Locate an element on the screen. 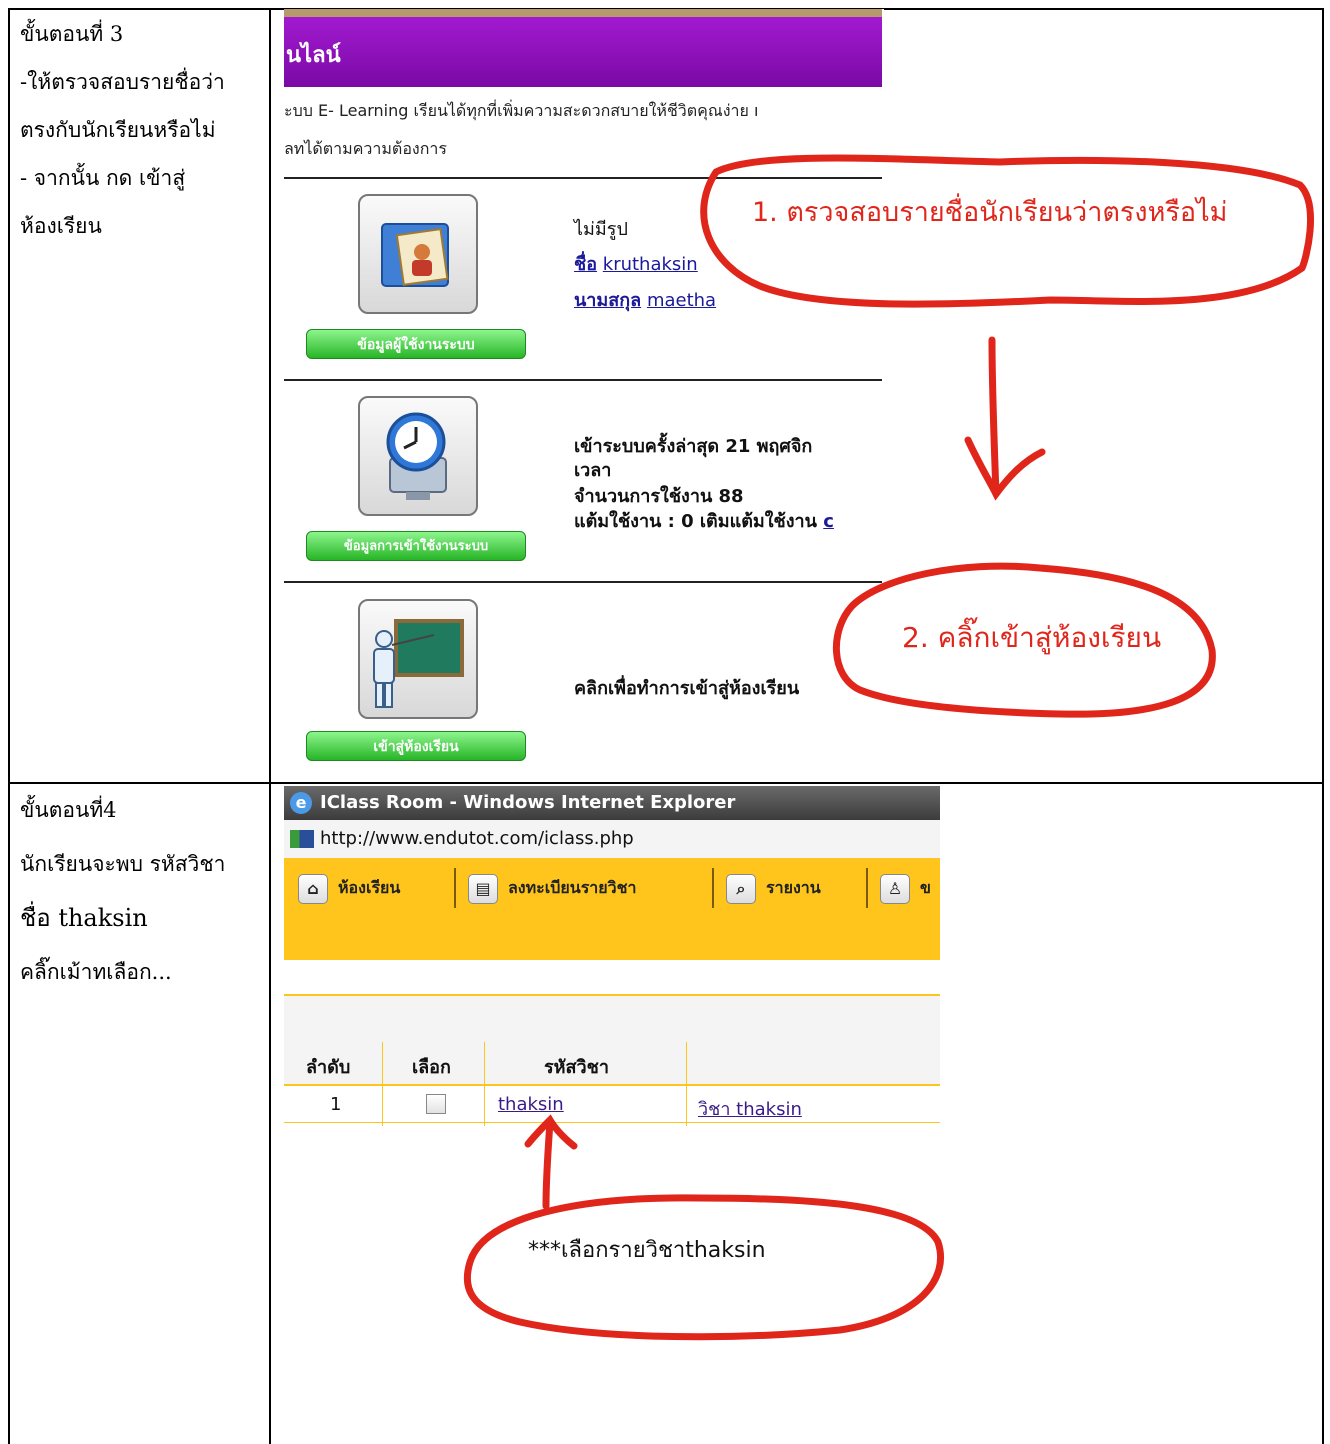 The width and height of the screenshot is (1330, 1444). annotation-label-1: 1. ตรวจสอบรายชื่อนักเรียนว่าตรงหรือไม่ is located at coordinates (990, 212).